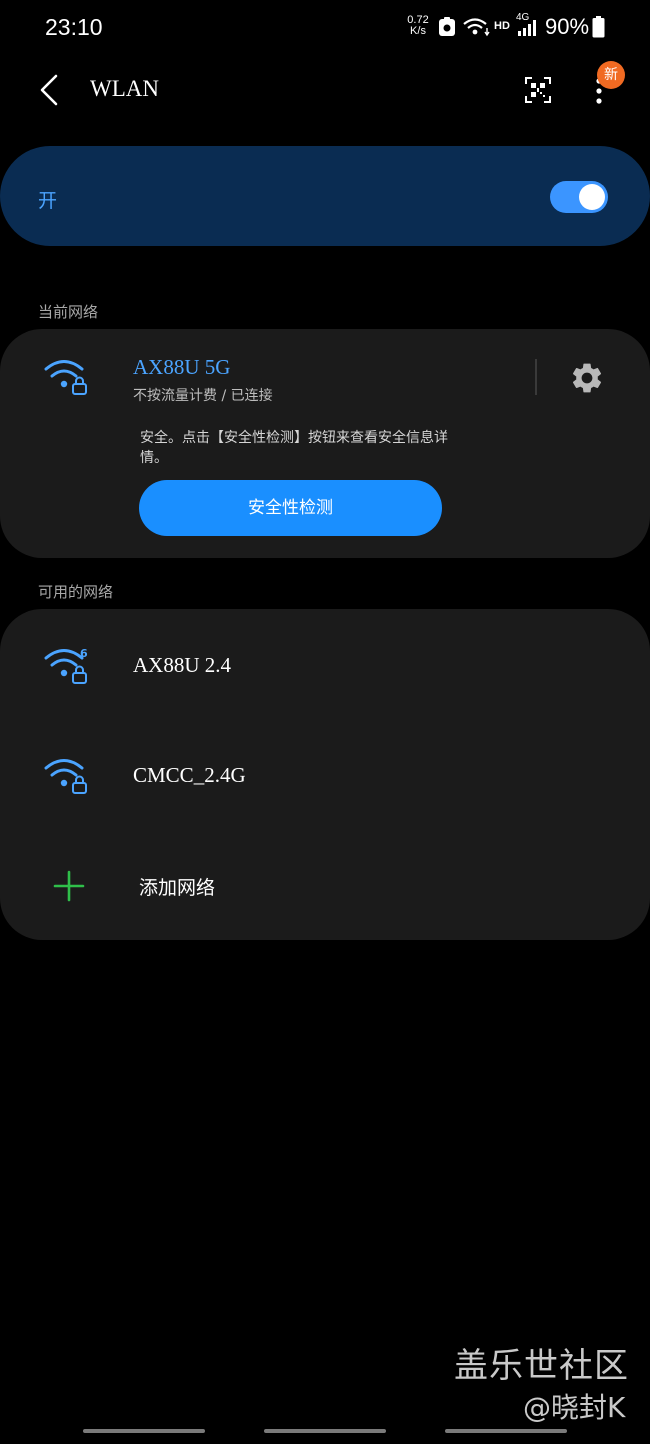 Image resolution: width=650 pixels, height=1444 pixels. Describe the element at coordinates (68, 312) in the screenshot. I see `current-network-heading: 当前网络` at that location.